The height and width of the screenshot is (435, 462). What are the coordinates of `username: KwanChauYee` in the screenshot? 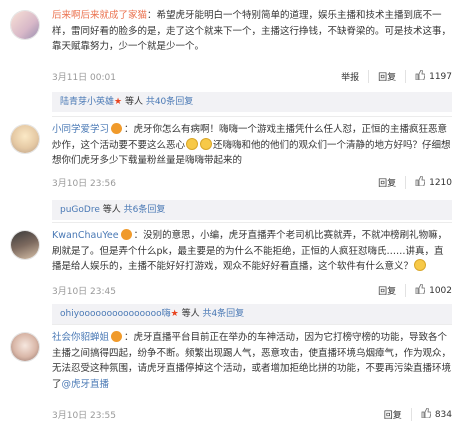 It's located at (85, 235).